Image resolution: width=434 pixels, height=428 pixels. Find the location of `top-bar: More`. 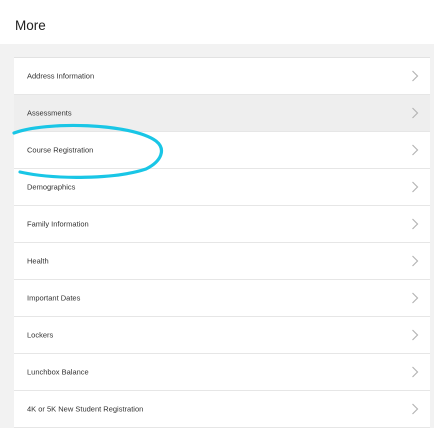

top-bar: More is located at coordinates (217, 22).